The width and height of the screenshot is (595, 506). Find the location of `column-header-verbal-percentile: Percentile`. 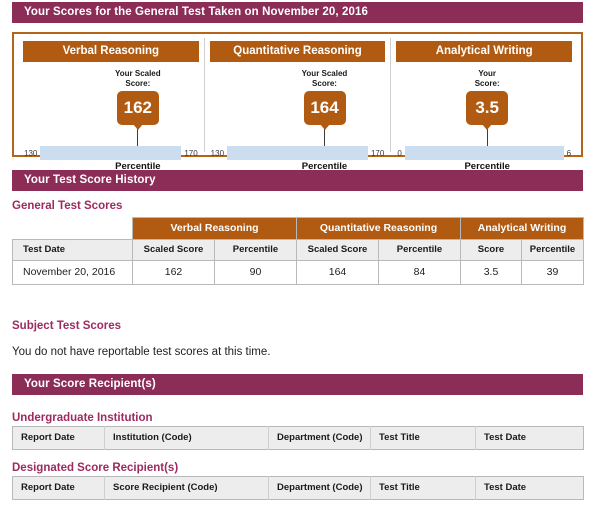

column-header-verbal-percentile: Percentile is located at coordinates (255, 250).